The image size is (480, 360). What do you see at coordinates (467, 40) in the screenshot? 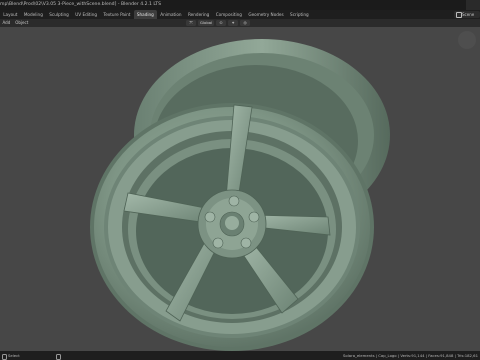
I see `navigation-gizmo` at bounding box center [467, 40].